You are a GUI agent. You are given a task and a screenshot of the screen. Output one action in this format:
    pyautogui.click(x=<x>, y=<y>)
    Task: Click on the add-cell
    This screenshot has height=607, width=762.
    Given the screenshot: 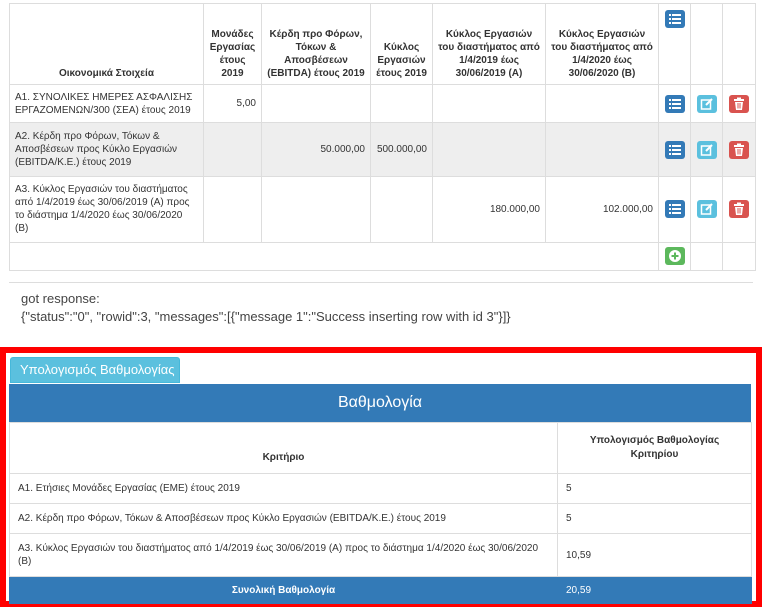 What is the action you would take?
    pyautogui.click(x=674, y=256)
    